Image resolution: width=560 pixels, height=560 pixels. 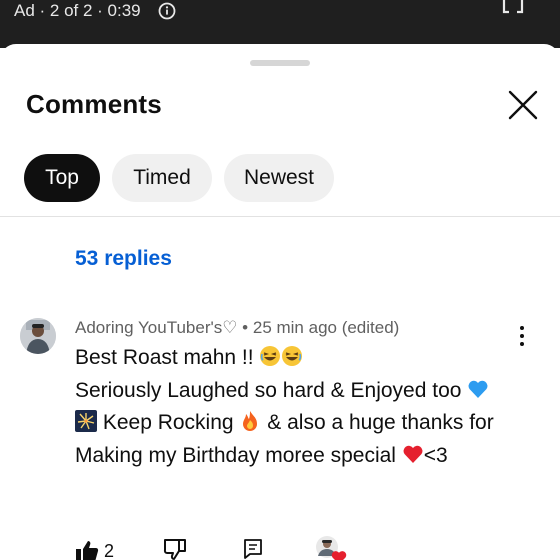 What do you see at coordinates (310, 358) in the screenshot?
I see `comment-line-1: Best Roast mahn !!` at bounding box center [310, 358].